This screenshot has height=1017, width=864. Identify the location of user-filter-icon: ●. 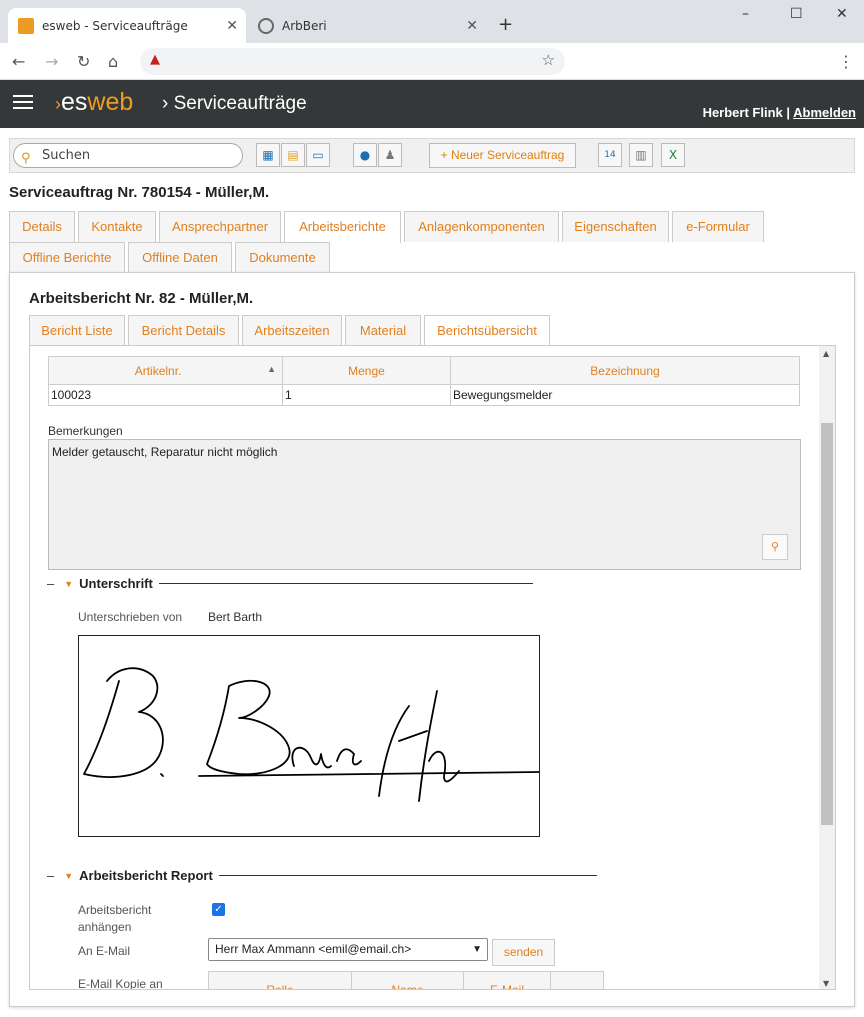
(365, 155).